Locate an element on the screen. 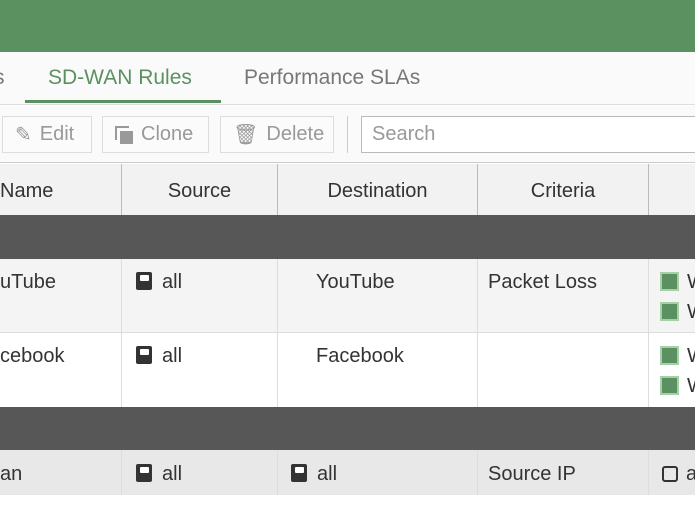 The height and width of the screenshot is (521, 695). destination-cell: YouTube is located at coordinates (378, 295).